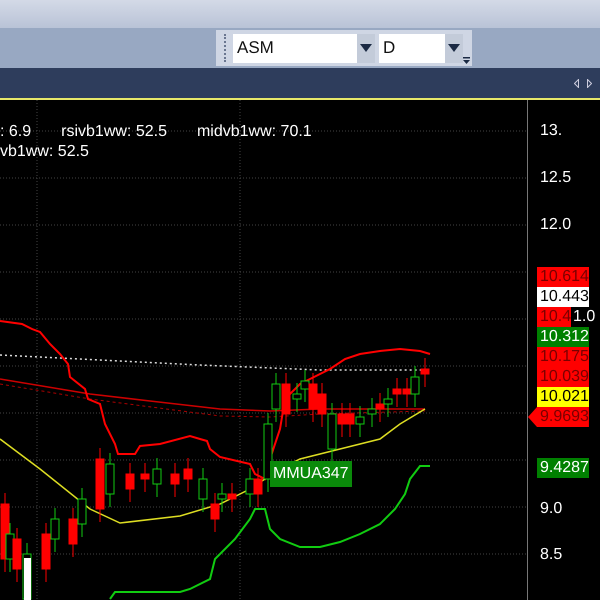 The image size is (600, 600). I want to click on right-arrow-icon, so click(589, 83).